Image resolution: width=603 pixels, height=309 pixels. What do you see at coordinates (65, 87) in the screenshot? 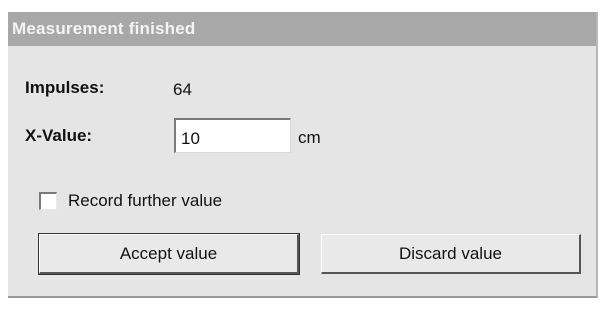
I see `impulses-label: Impulses:` at bounding box center [65, 87].